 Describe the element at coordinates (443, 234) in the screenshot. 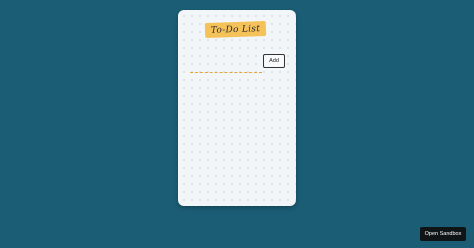

I see `open-sandbox-button: Open Sandbox` at that location.